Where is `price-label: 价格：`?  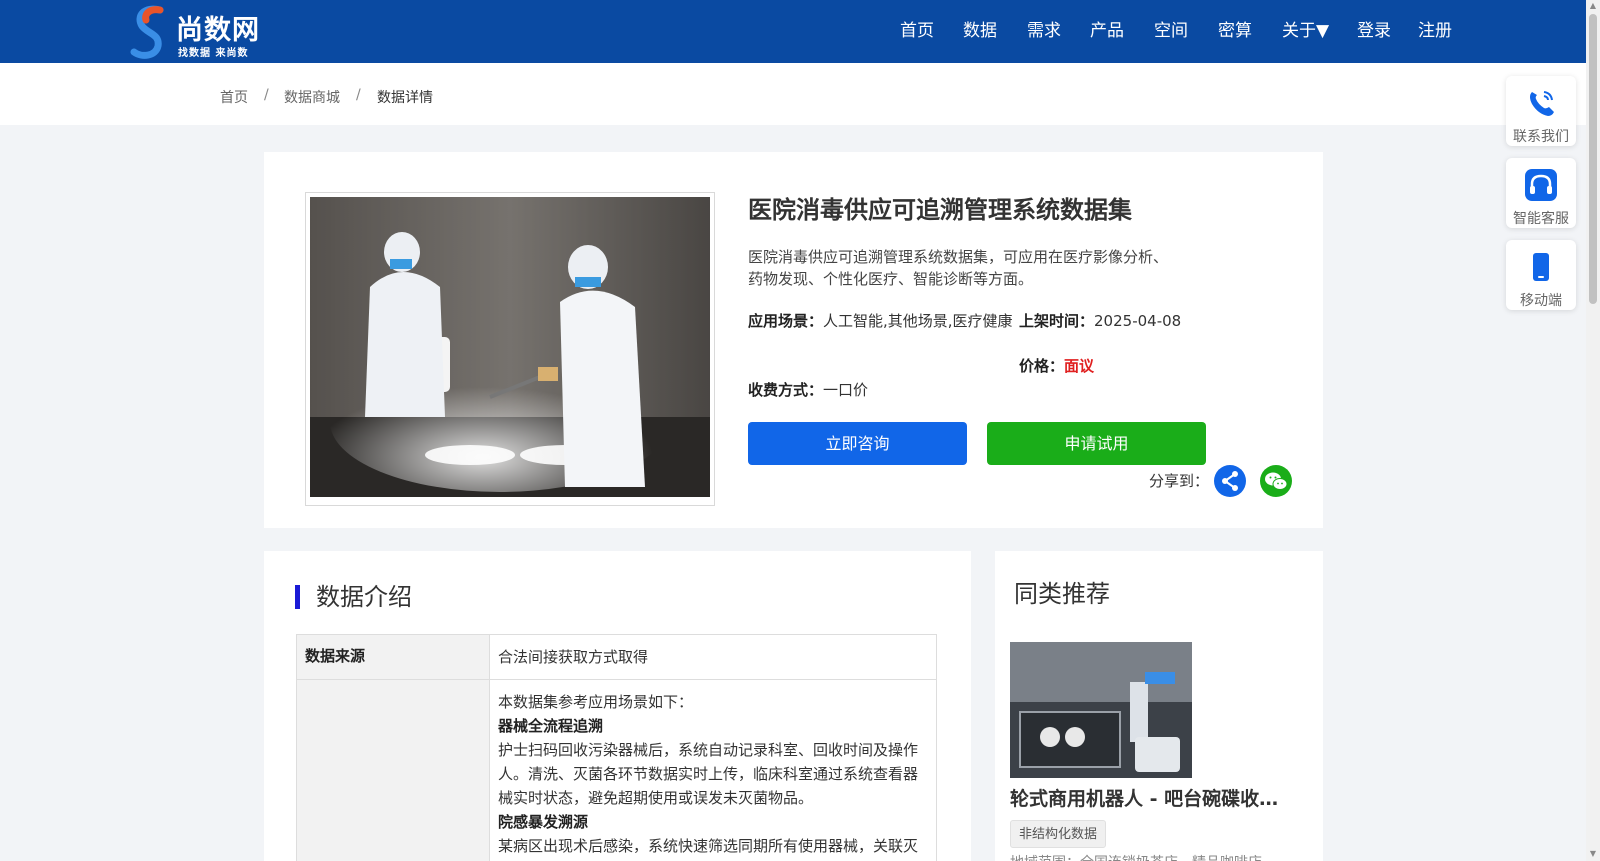
price-label: 价格： is located at coordinates (1042, 366).